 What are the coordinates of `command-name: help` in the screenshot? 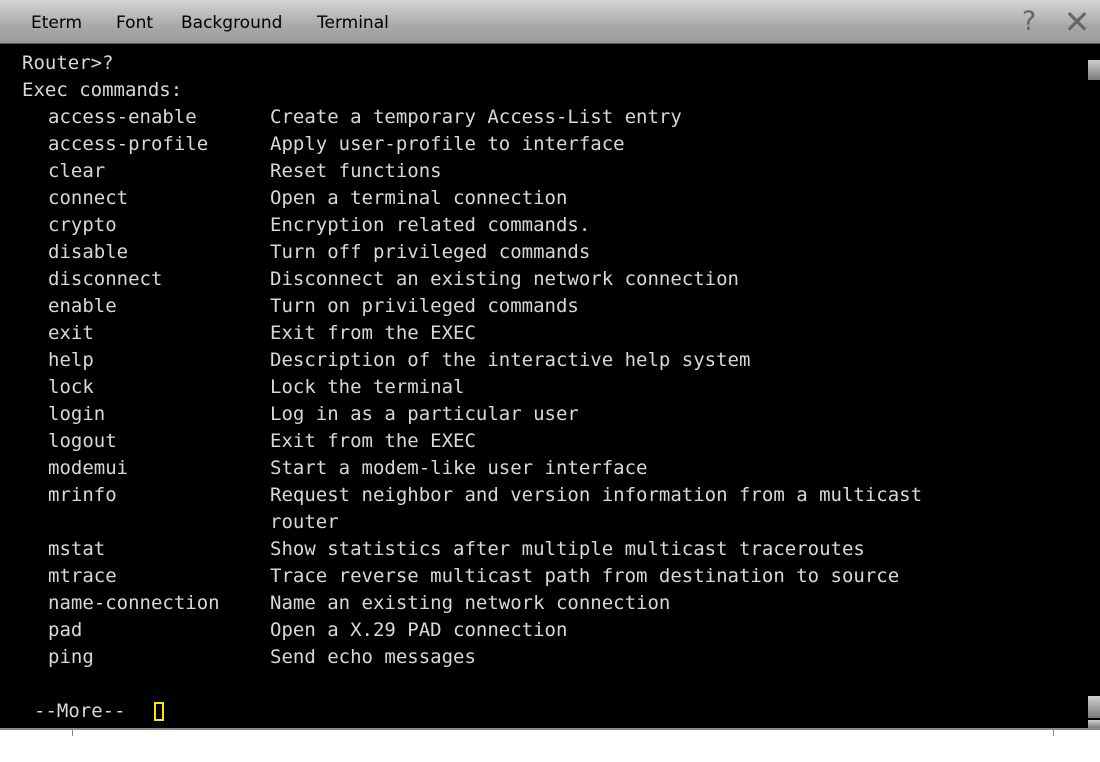 It's located at (71, 360).